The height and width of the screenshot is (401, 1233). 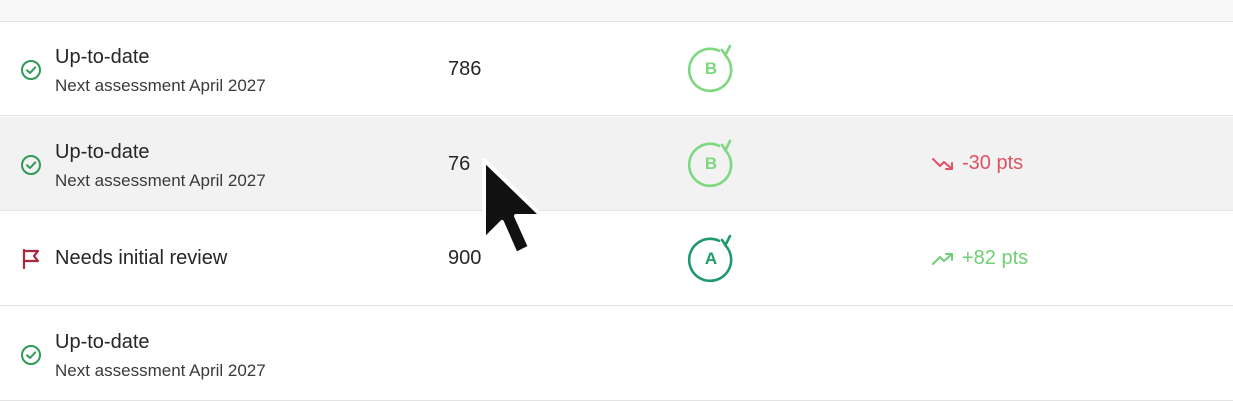 What do you see at coordinates (995, 258) in the screenshot?
I see `trend-value: +82 pts` at bounding box center [995, 258].